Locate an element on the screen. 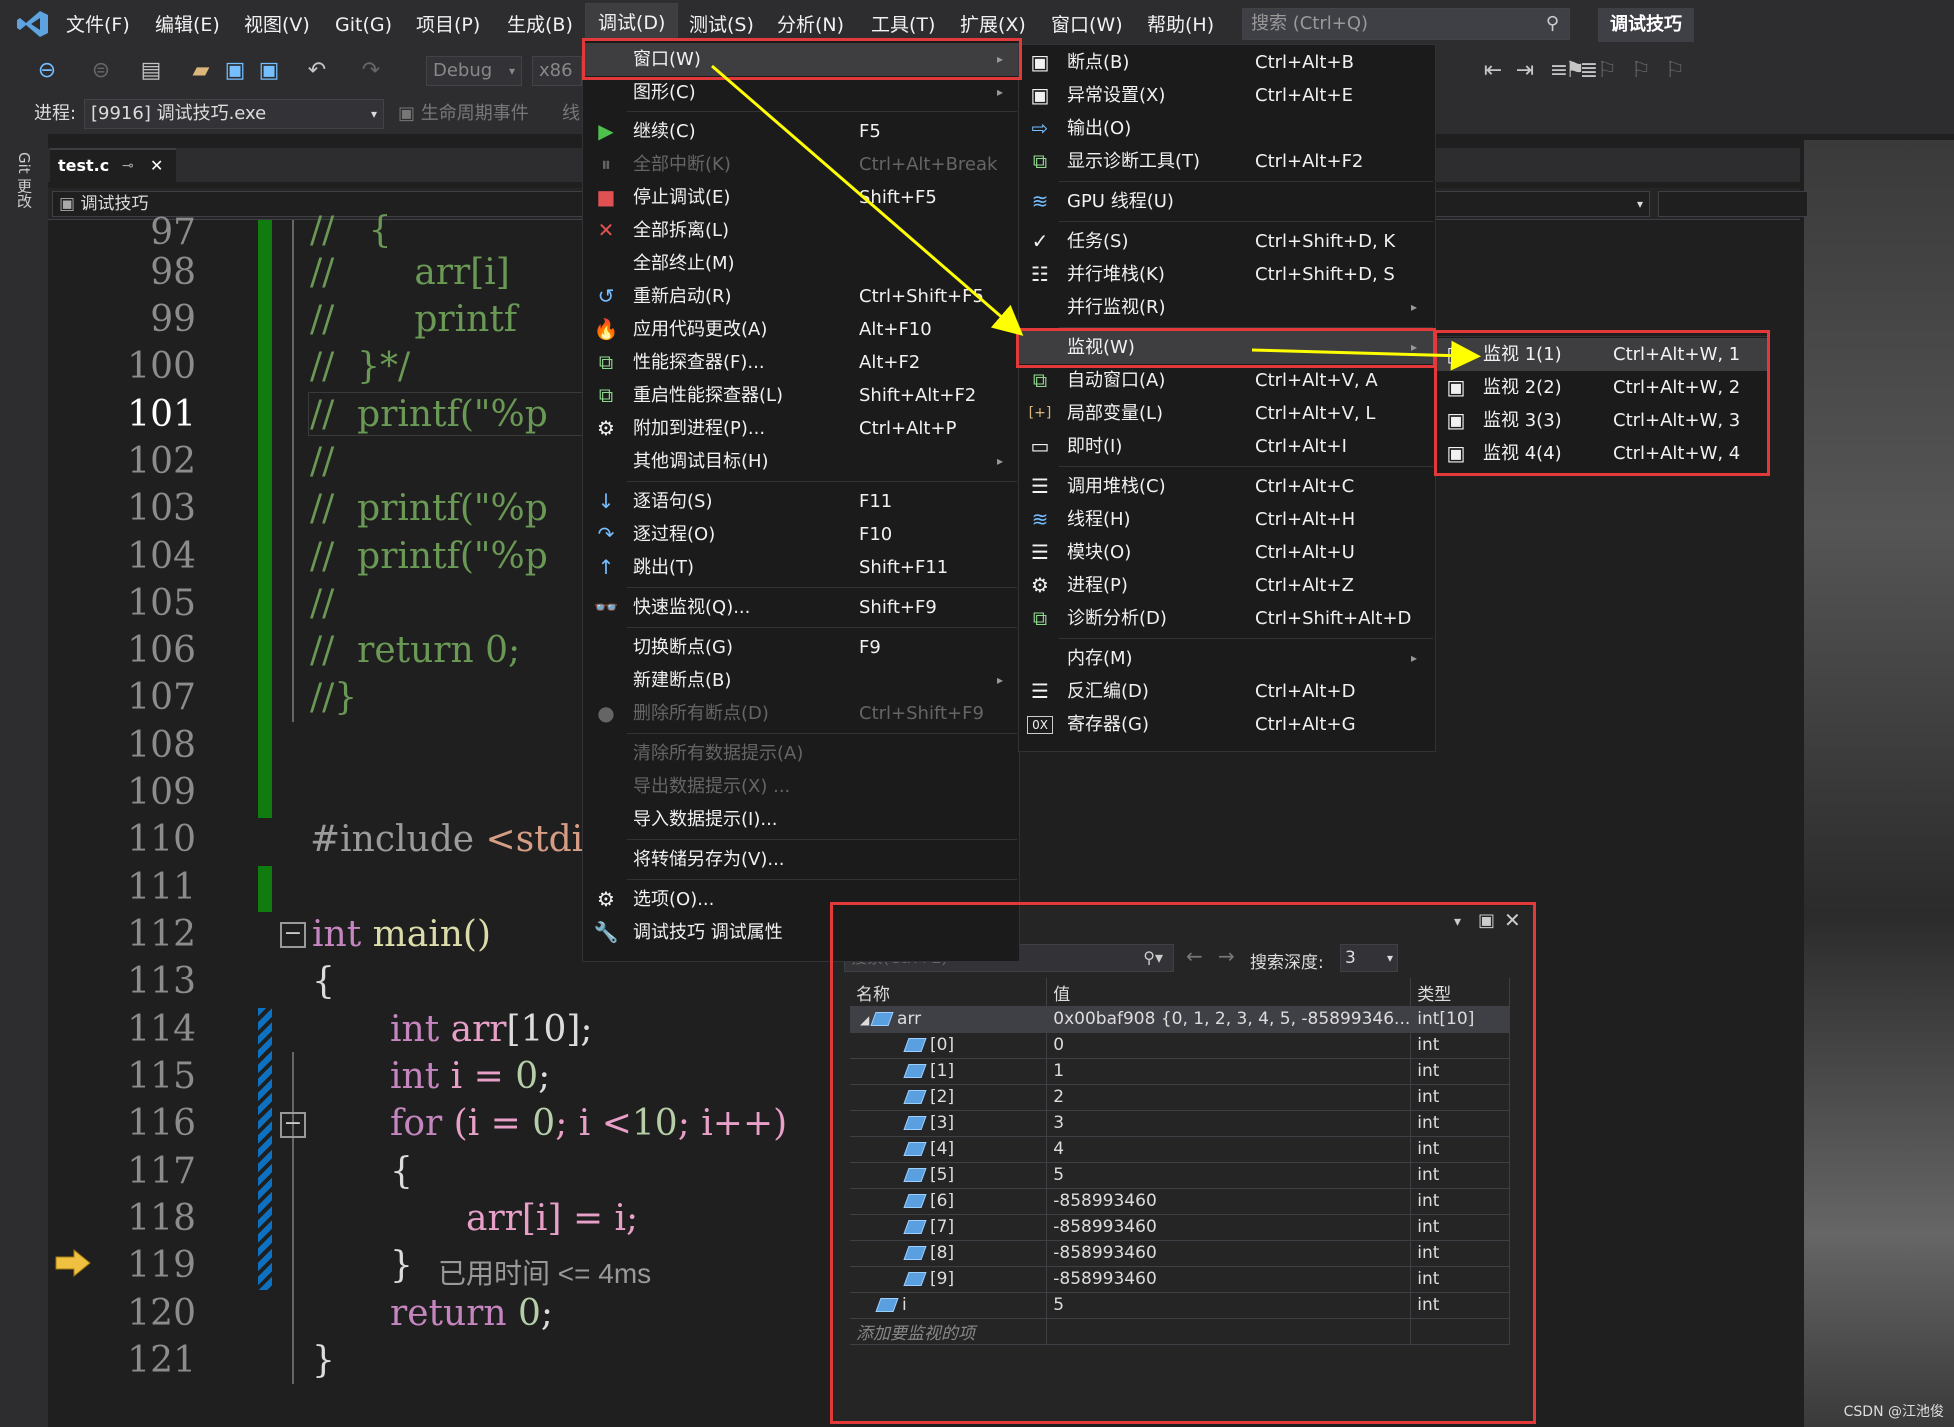 This screenshot has width=1954, height=1427. arrow-to-watch-submenu is located at coordinates (1366, 355).